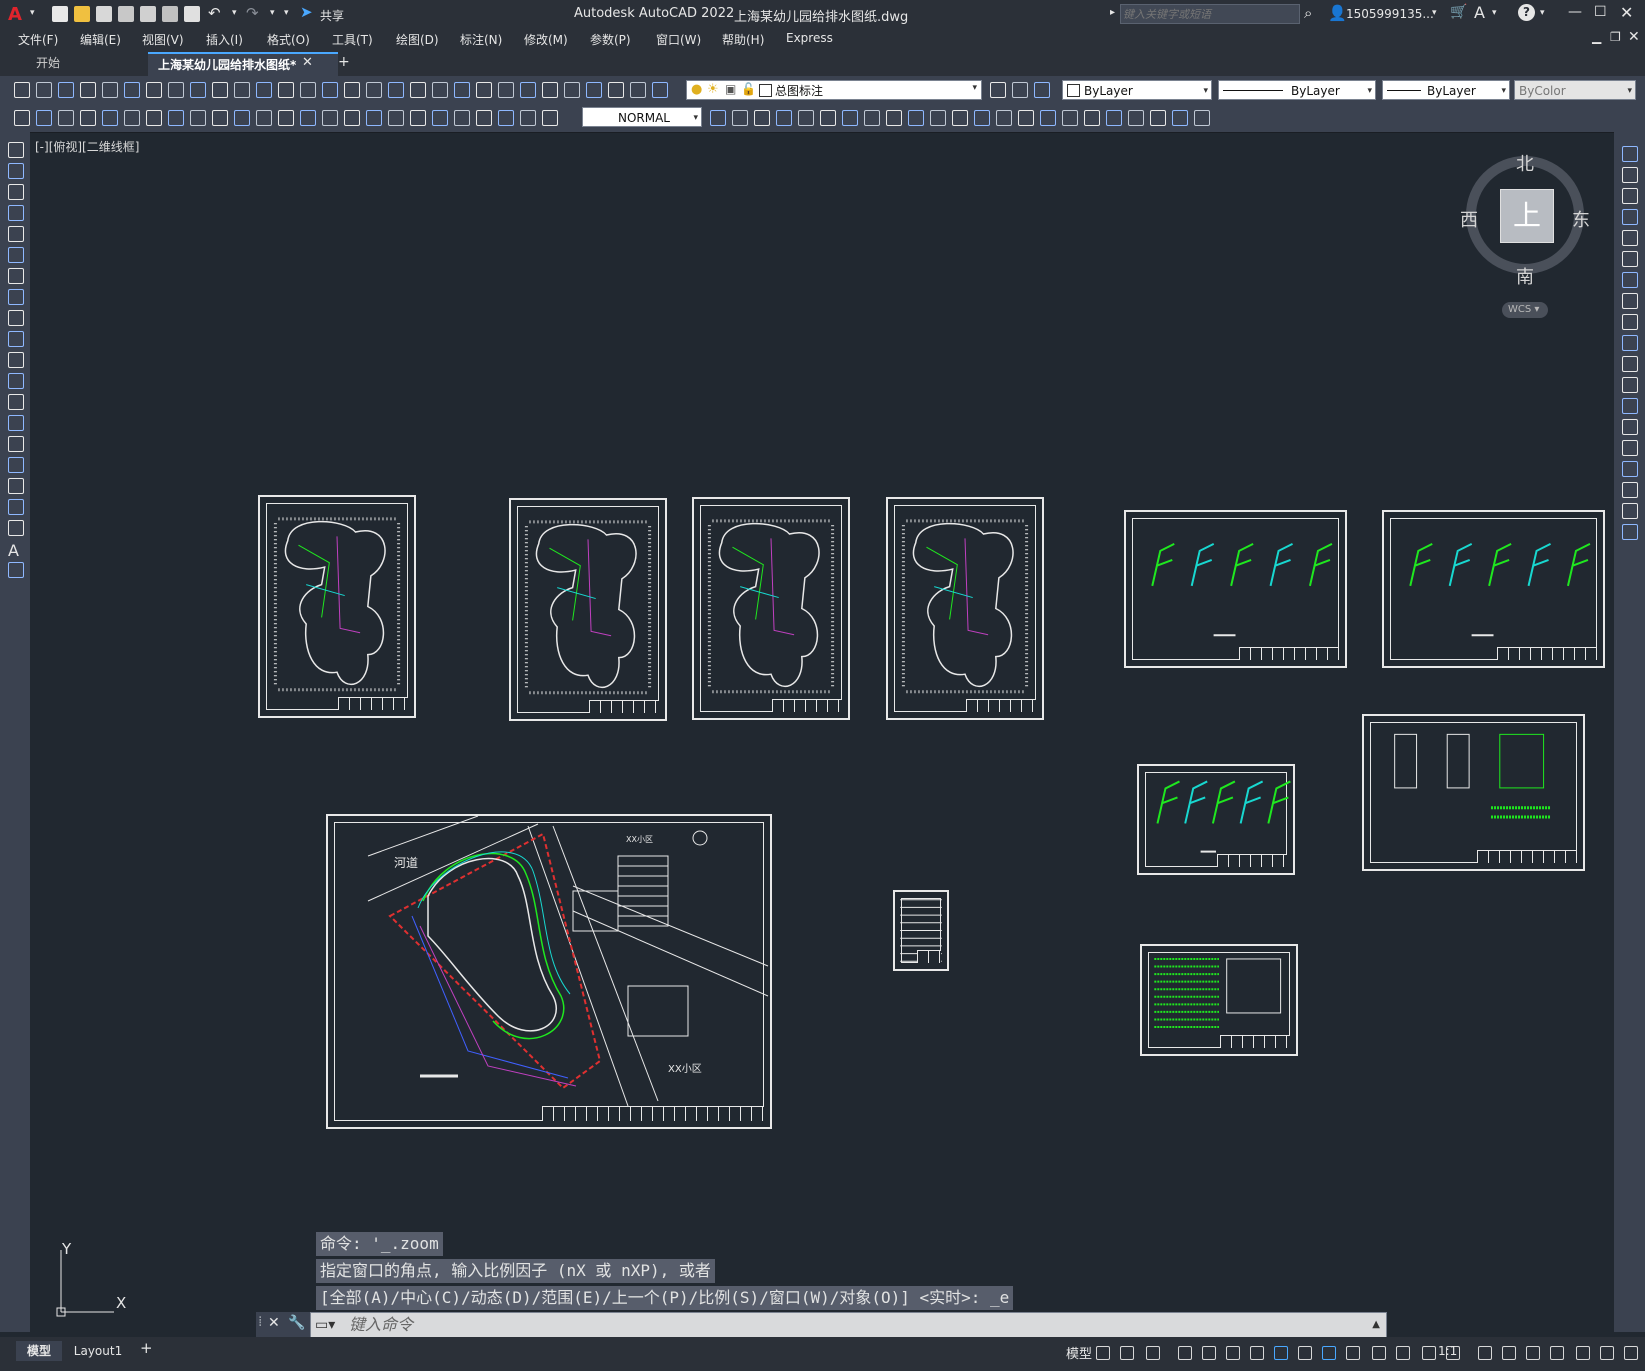 The image size is (1645, 1371). What do you see at coordinates (848, 1325) in the screenshot?
I see `command-input: ▭▾ 键入命令 ▲` at bounding box center [848, 1325].